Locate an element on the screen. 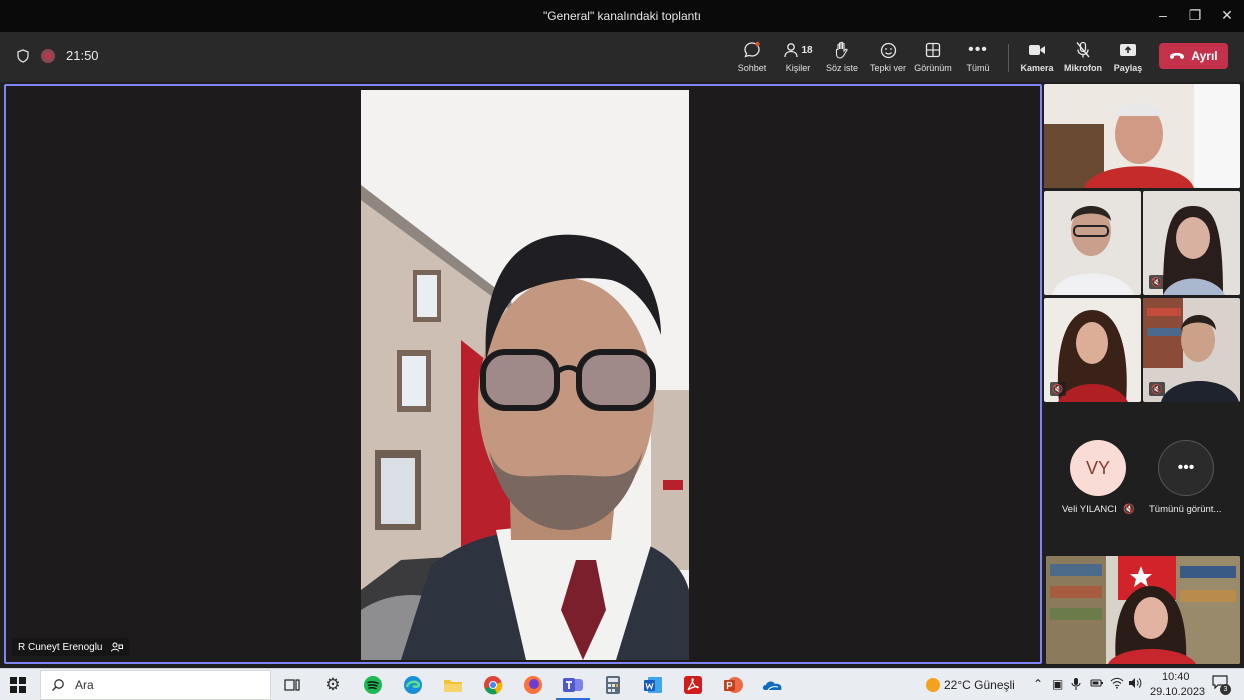 The height and width of the screenshot is (700, 1244). share-button: Paylaş is located at coordinates (1128, 56).